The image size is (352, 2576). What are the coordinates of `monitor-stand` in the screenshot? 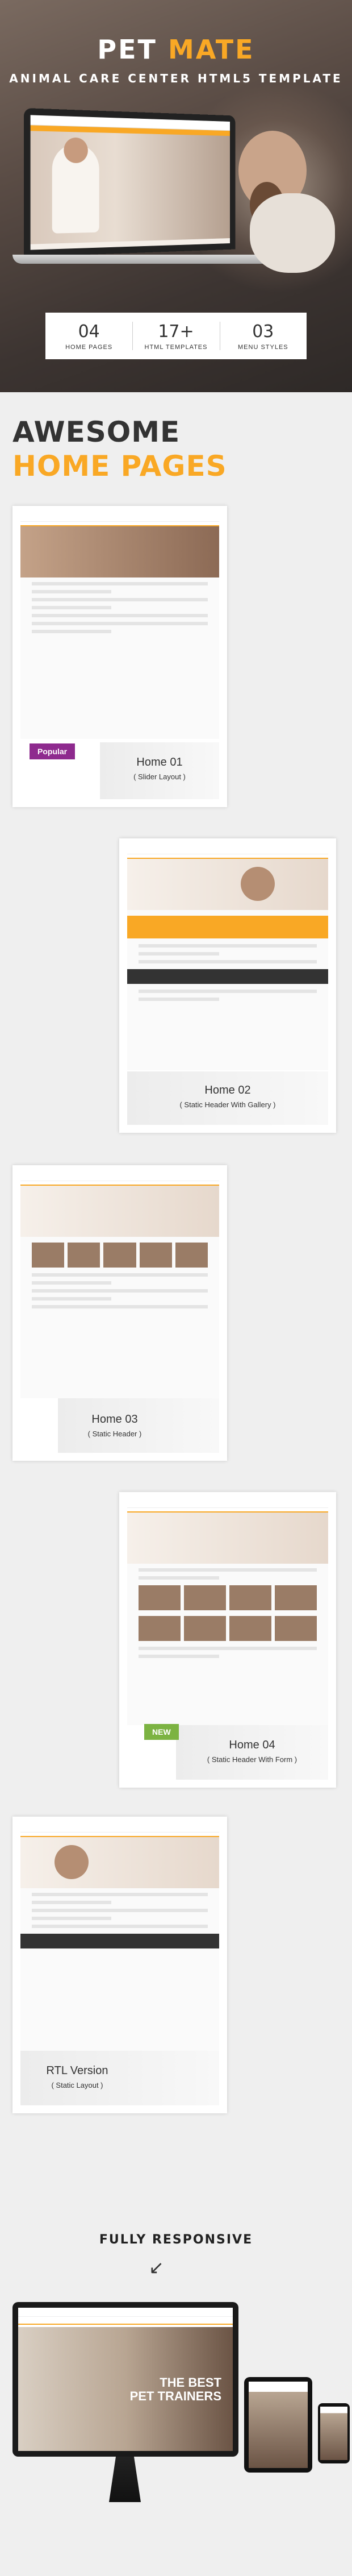 It's located at (125, 2479).